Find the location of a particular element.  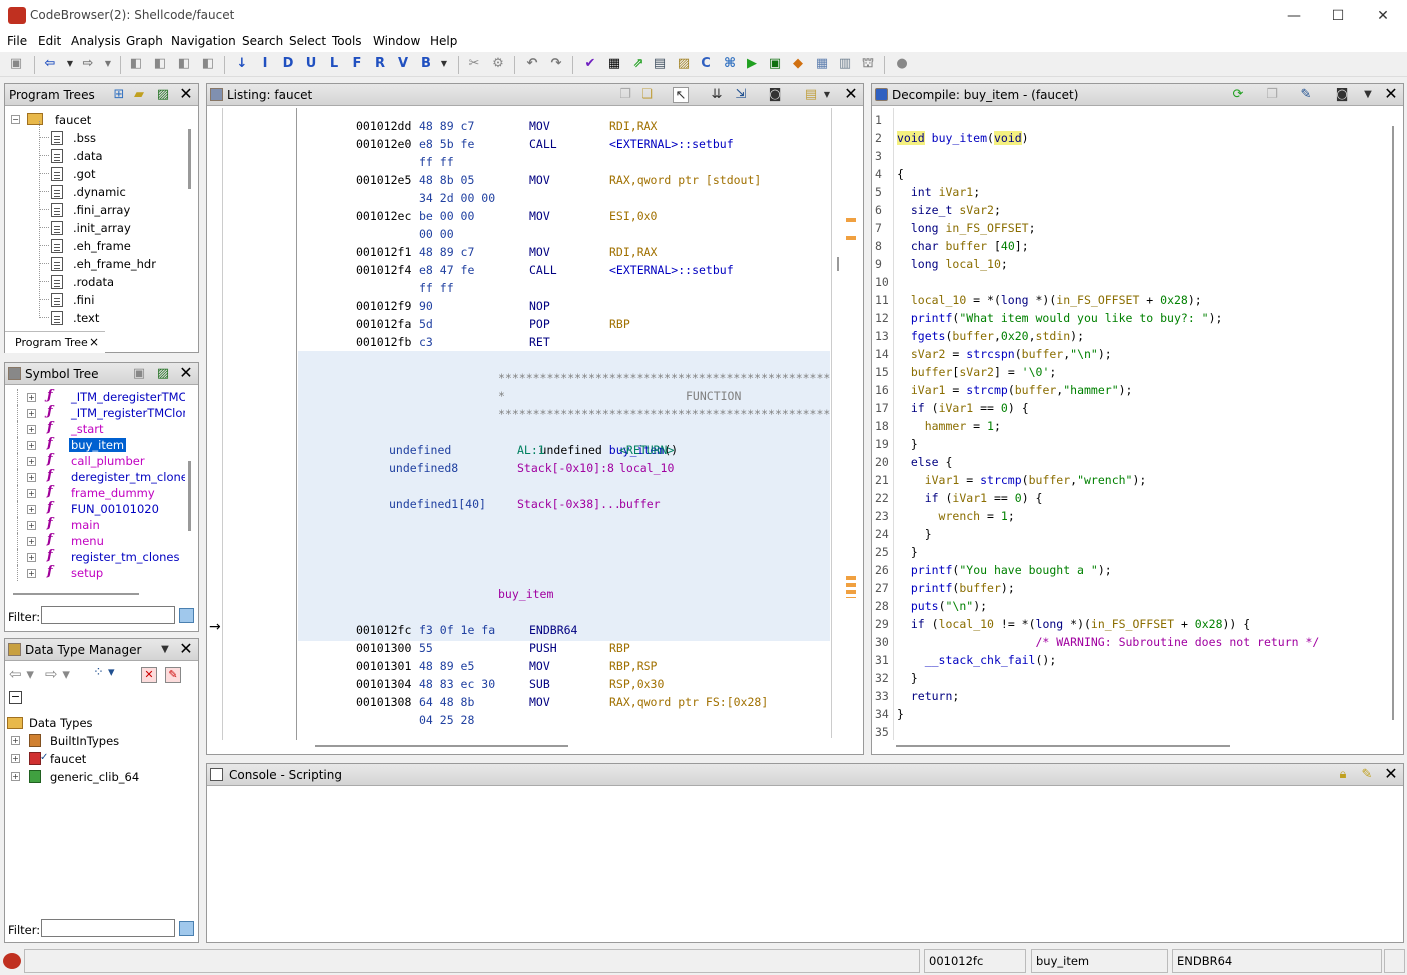

next-label-button: L is located at coordinates (334, 64).